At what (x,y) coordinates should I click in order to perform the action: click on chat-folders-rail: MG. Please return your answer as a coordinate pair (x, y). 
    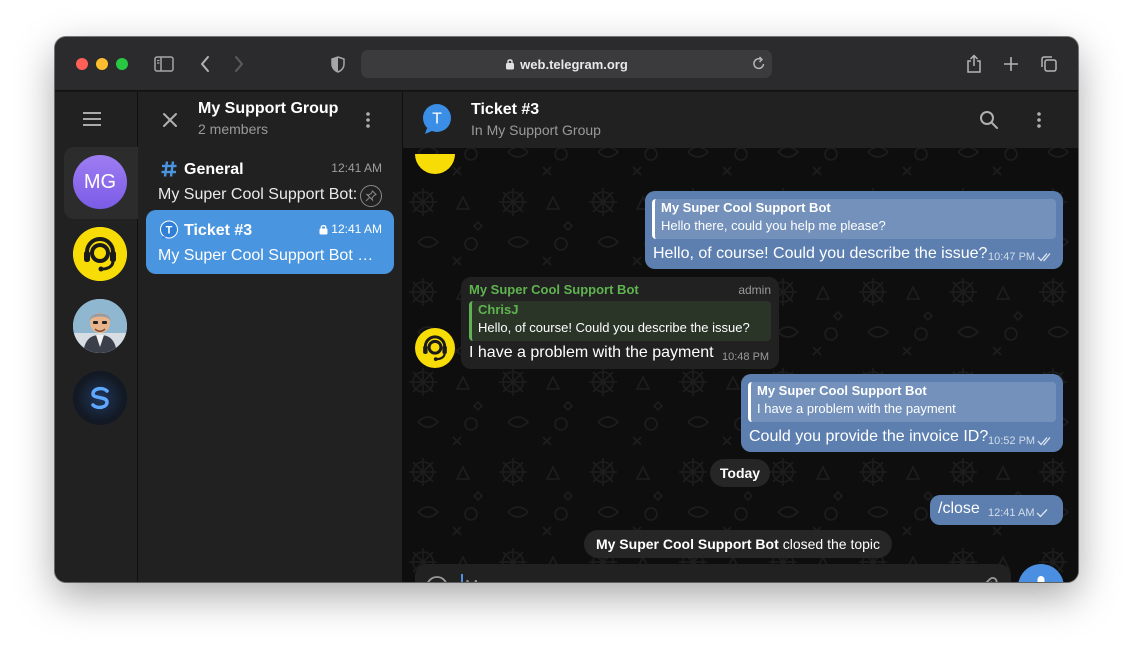
    Looking at the image, I should click on (96, 337).